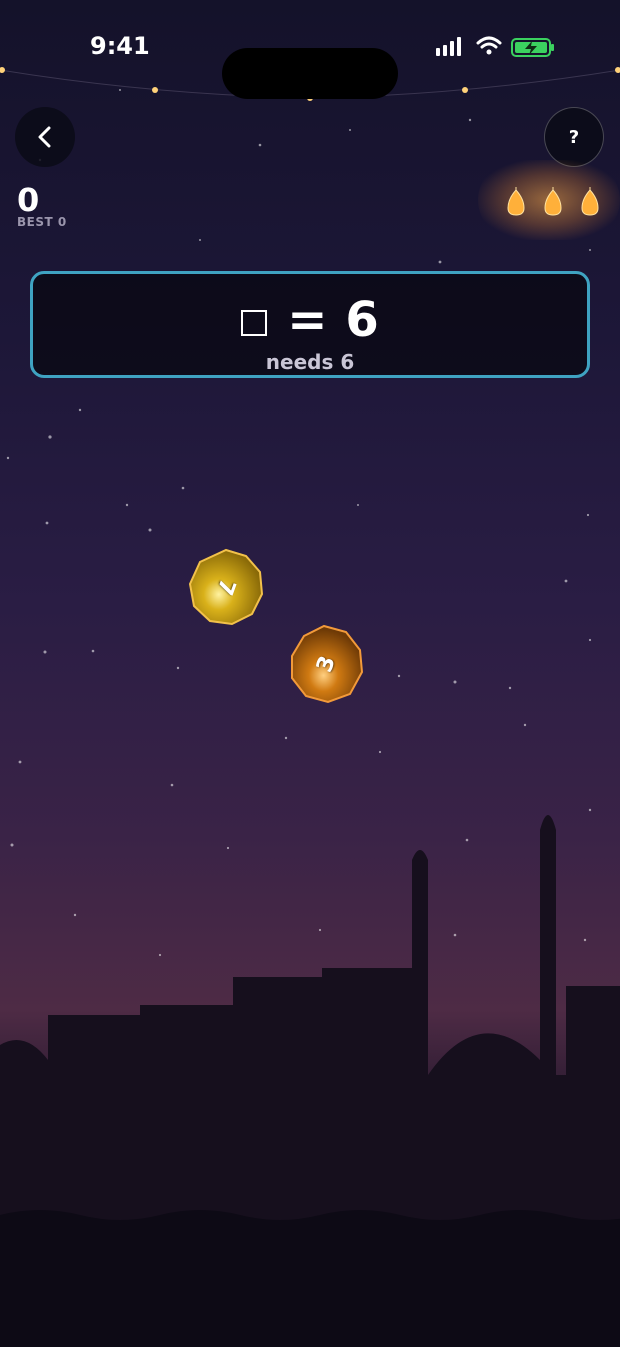 This screenshot has height=1347, width=620. What do you see at coordinates (326, 664) in the screenshot?
I see `number-coin: 3` at bounding box center [326, 664].